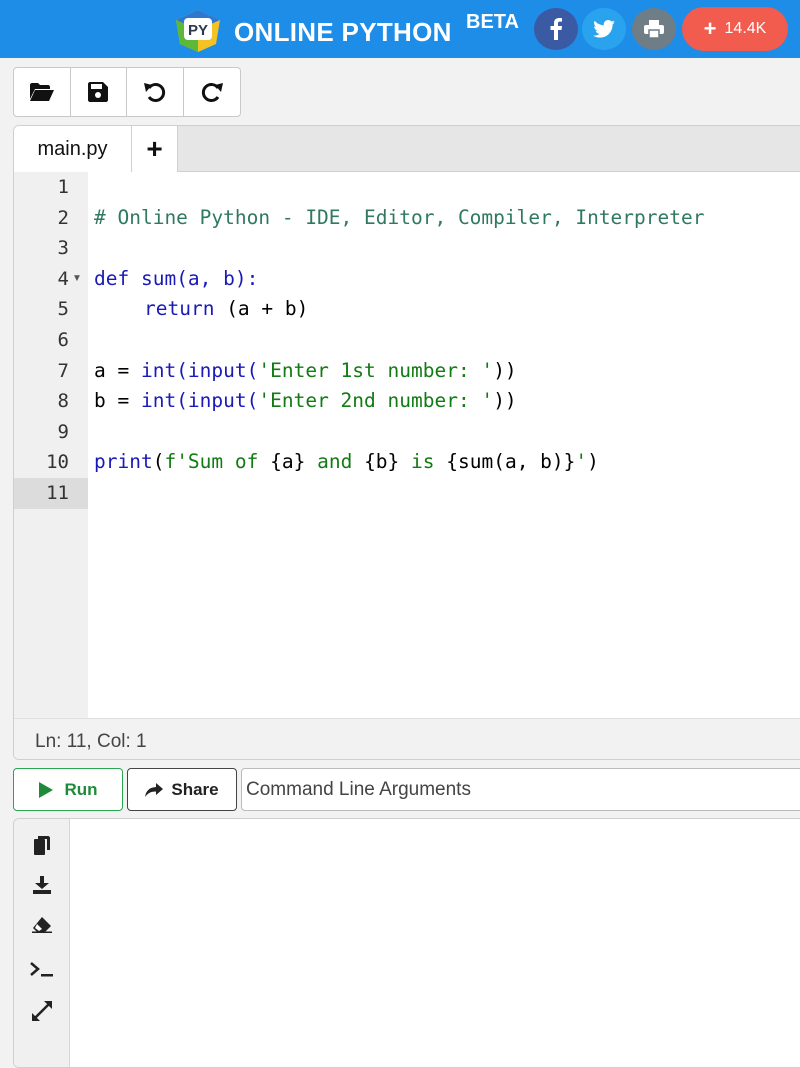 The width and height of the screenshot is (800, 1068). I want to click on open-file-button, so click(42, 92).